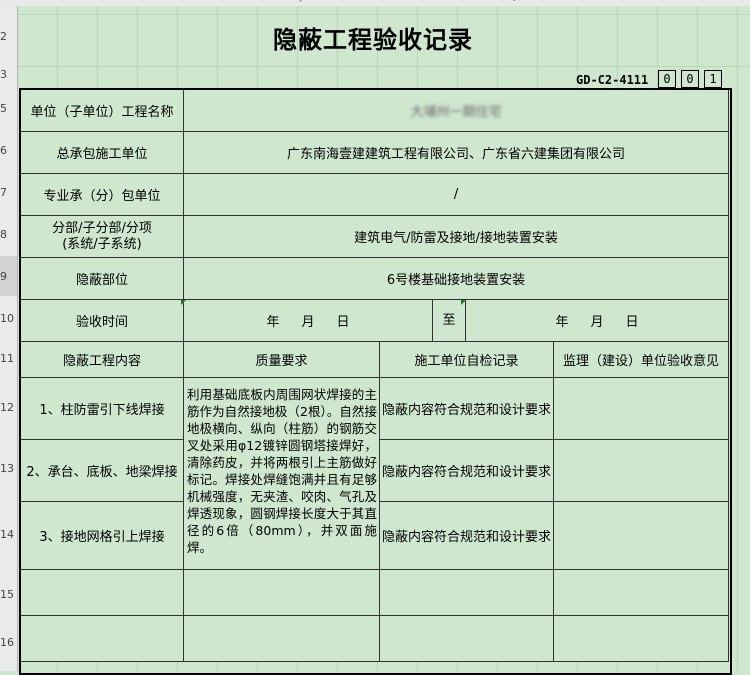  I want to click on column-letter: E, so click(152, 1).